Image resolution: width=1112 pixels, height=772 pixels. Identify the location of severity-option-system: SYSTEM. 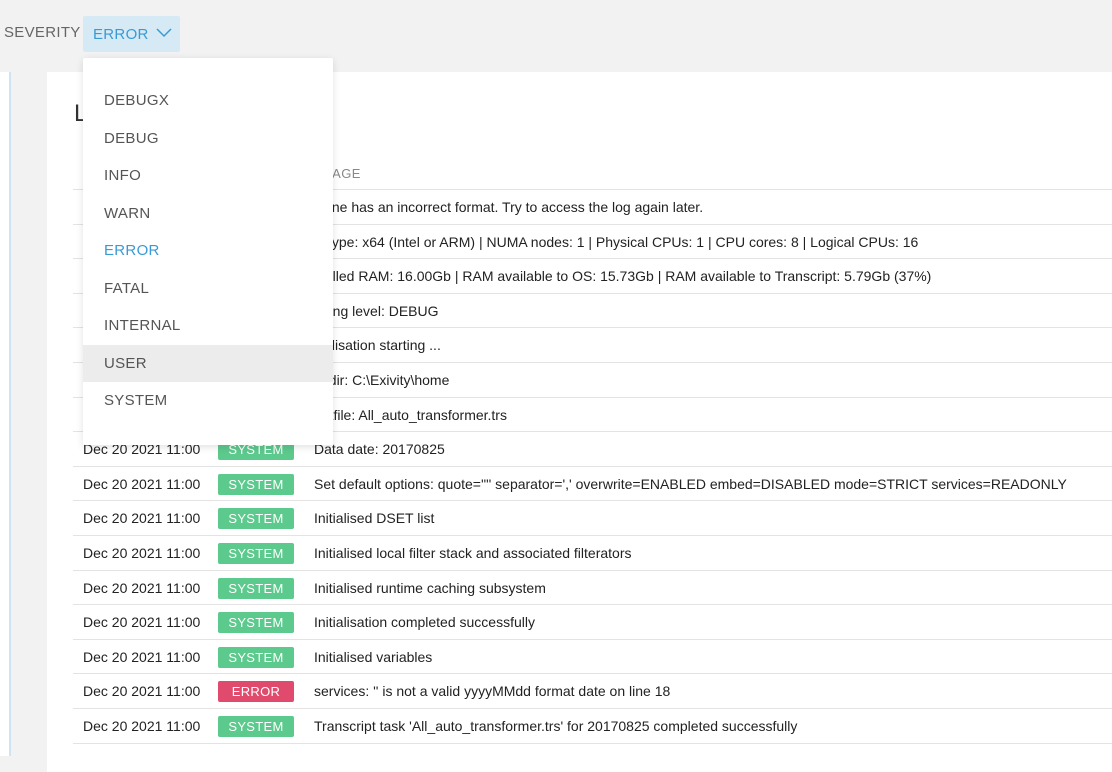
(208, 401).